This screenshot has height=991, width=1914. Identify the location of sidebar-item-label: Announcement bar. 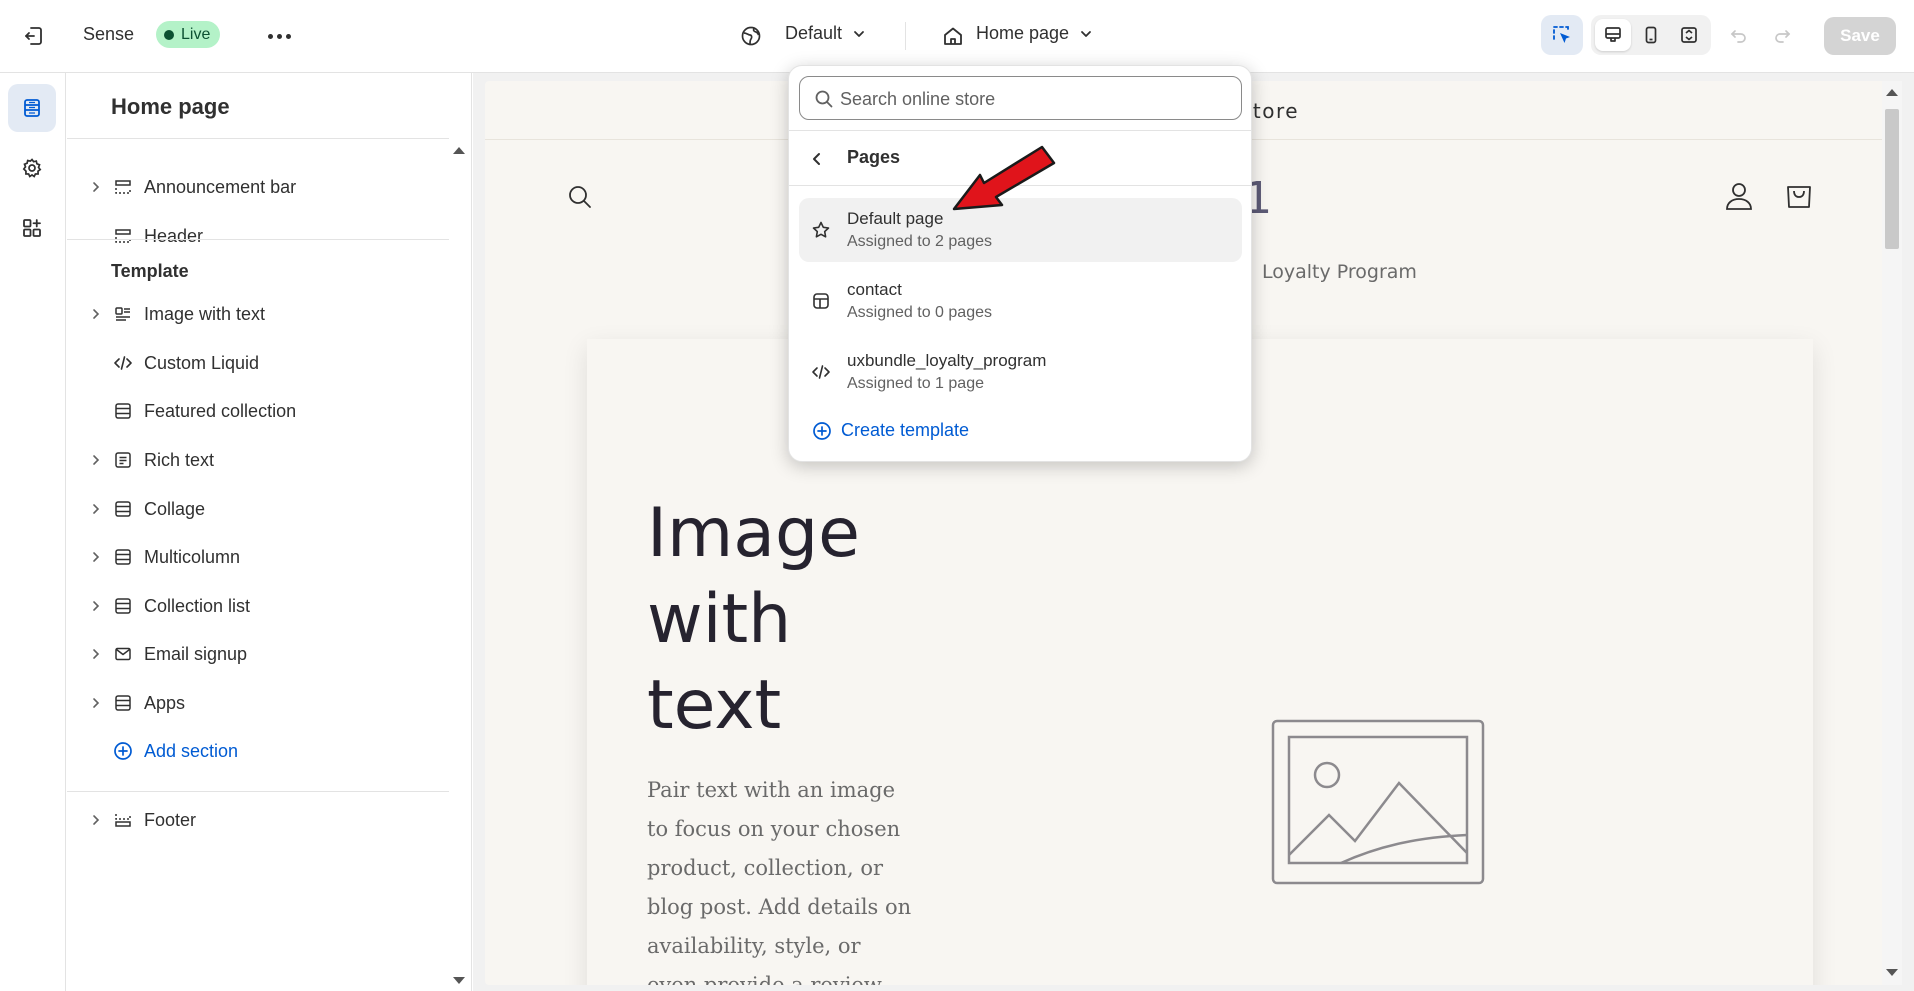
(220, 186).